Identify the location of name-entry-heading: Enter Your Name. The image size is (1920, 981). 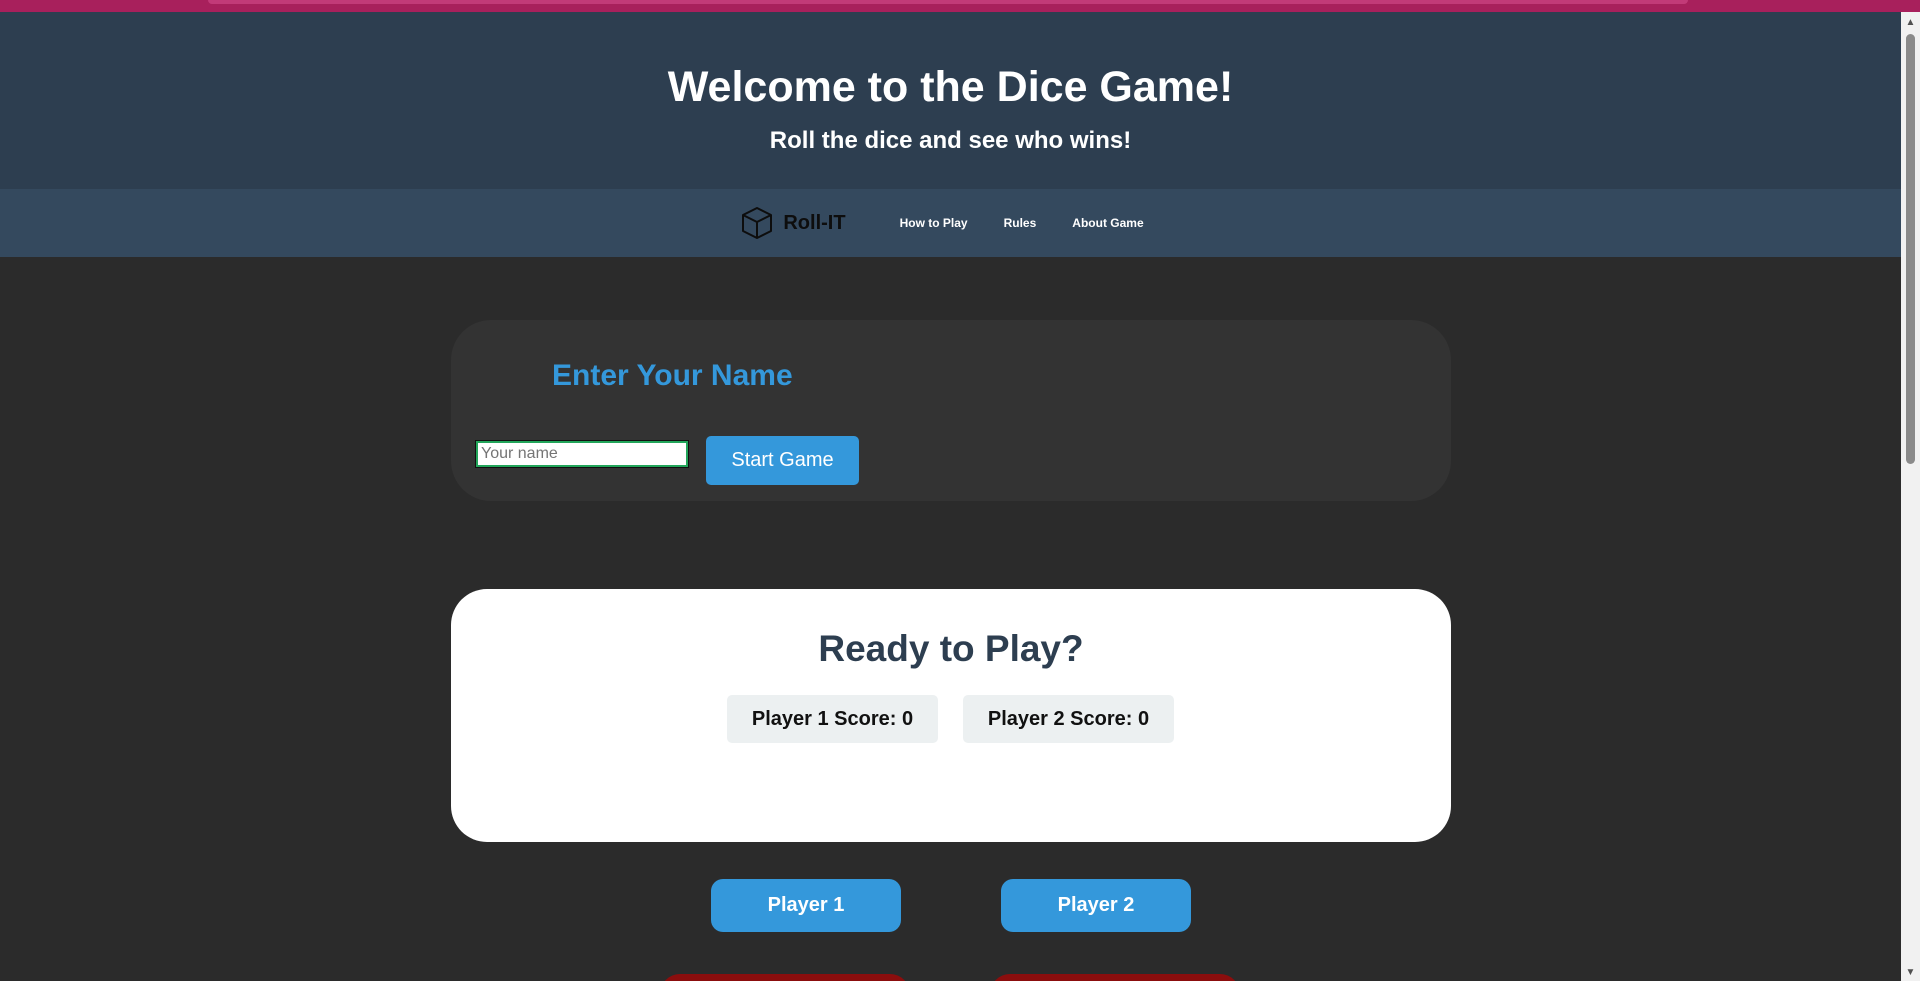
(672, 375).